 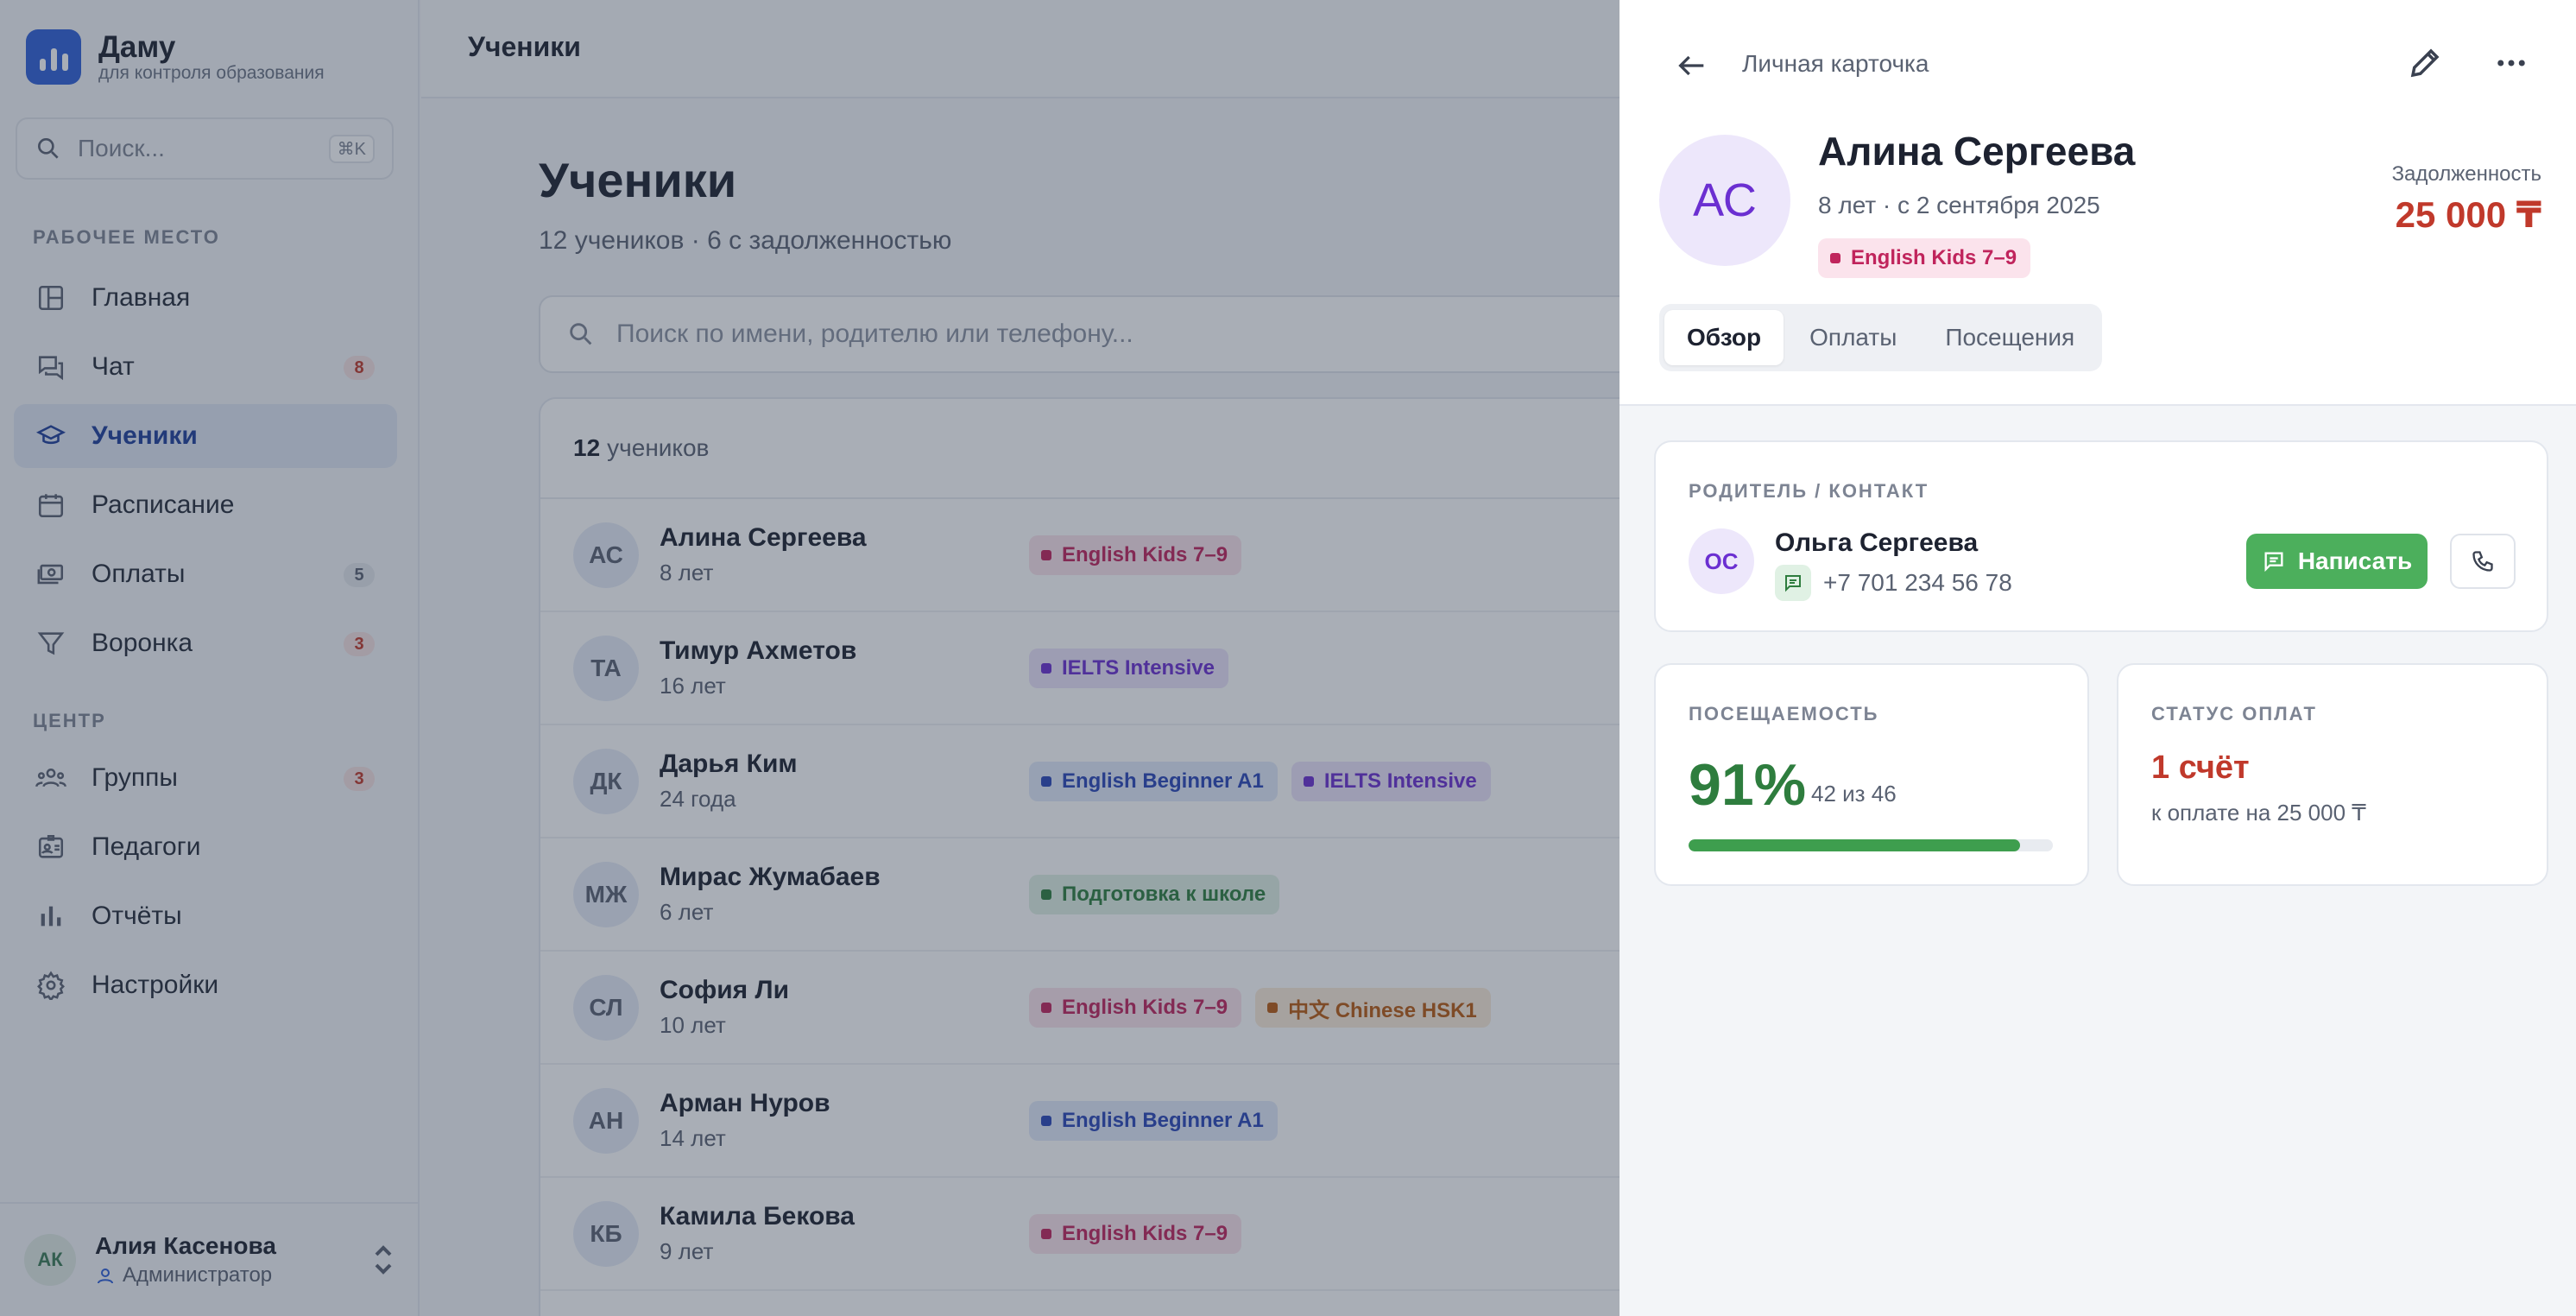 I want to click on phone-icon, so click(x=2482, y=561).